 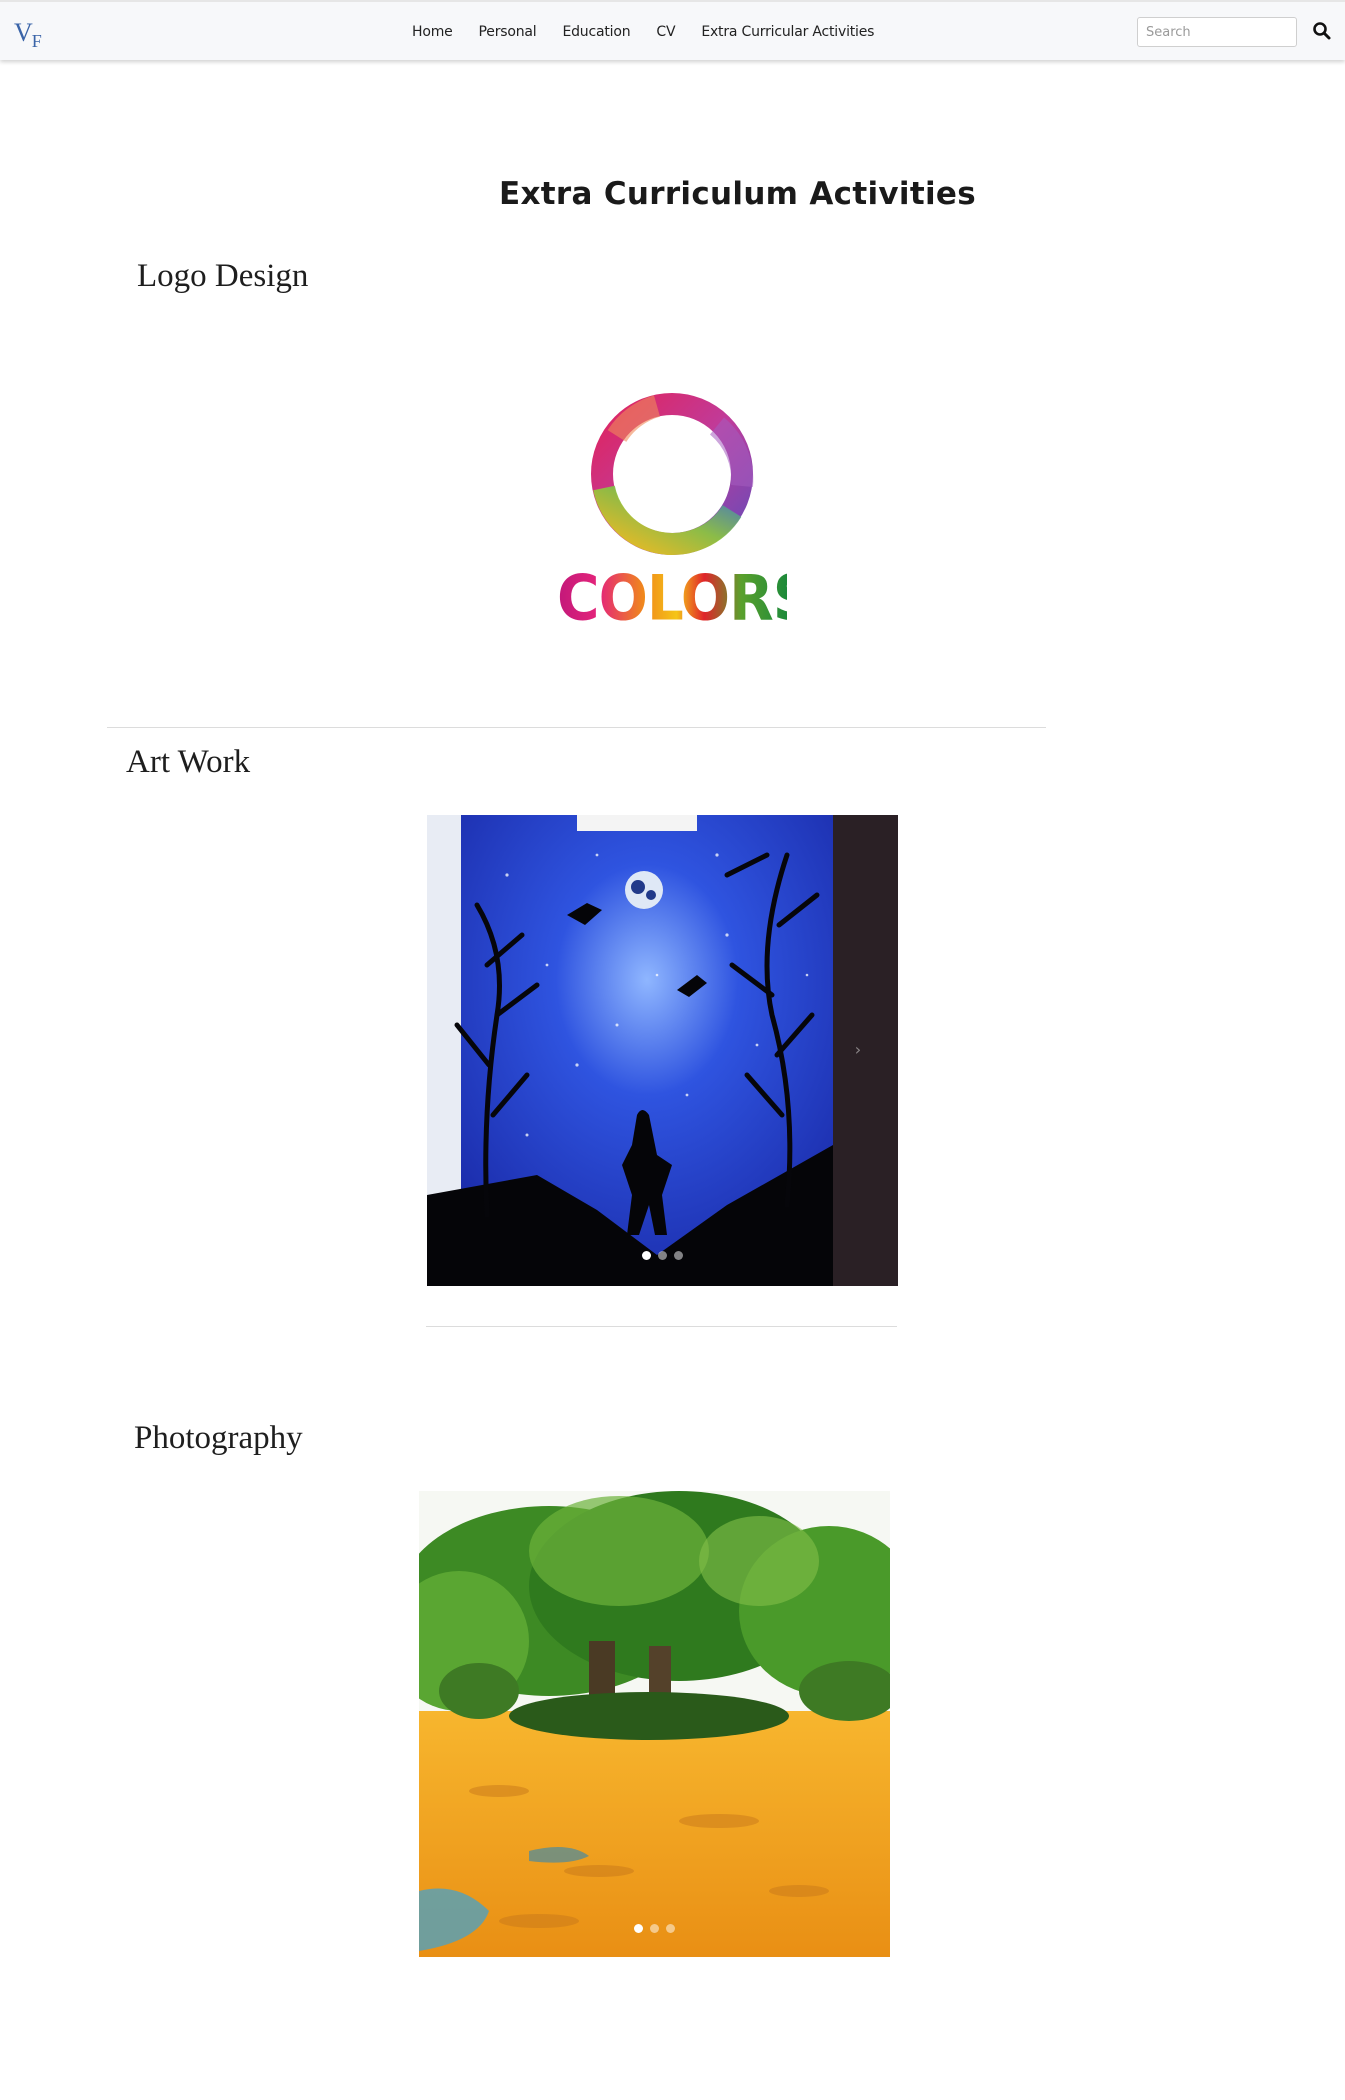 I want to click on brand-letter-v: V, so click(x=23, y=32).